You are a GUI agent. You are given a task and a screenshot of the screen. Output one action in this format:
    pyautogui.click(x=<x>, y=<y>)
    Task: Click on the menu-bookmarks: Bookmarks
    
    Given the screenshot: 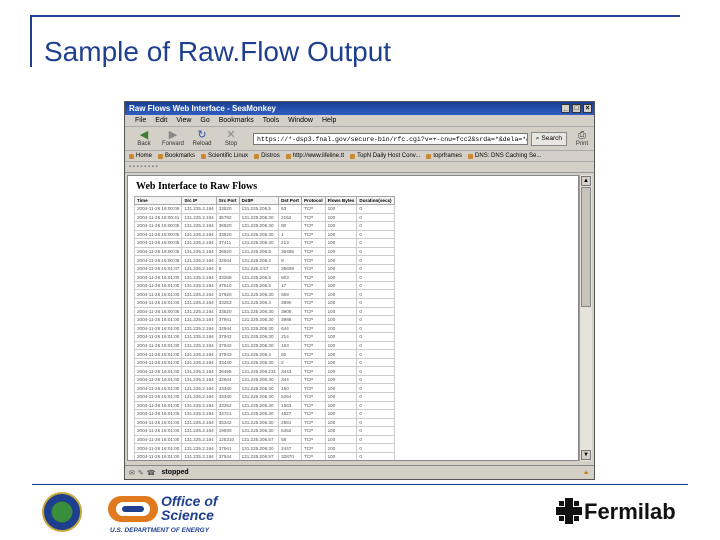 What is the action you would take?
    pyautogui.click(x=236, y=120)
    